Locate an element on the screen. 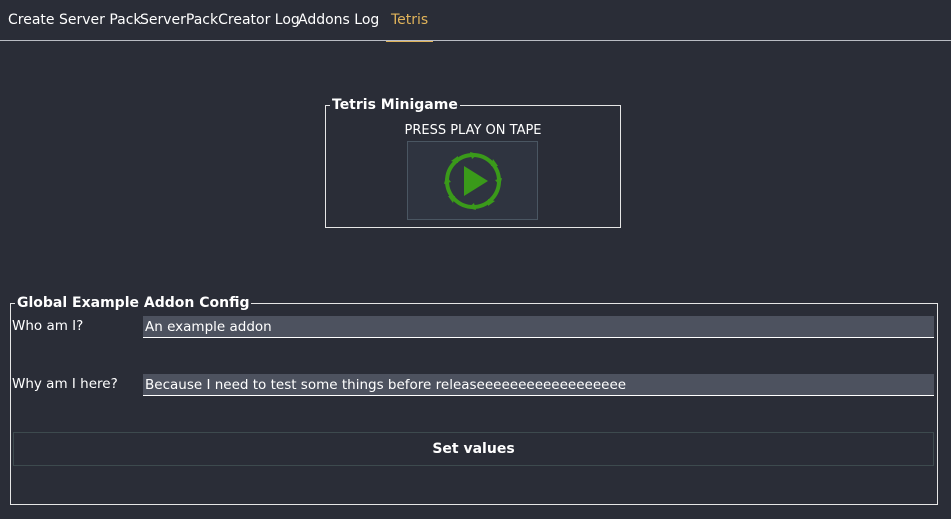  play-circle-icon is located at coordinates (472, 180).